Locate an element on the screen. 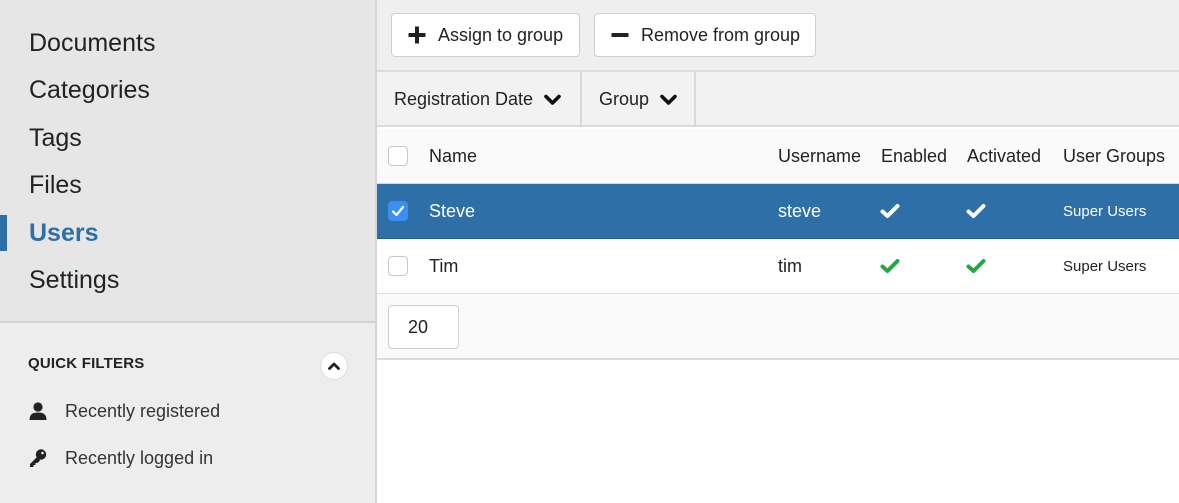  key-icon is located at coordinates (38, 458).